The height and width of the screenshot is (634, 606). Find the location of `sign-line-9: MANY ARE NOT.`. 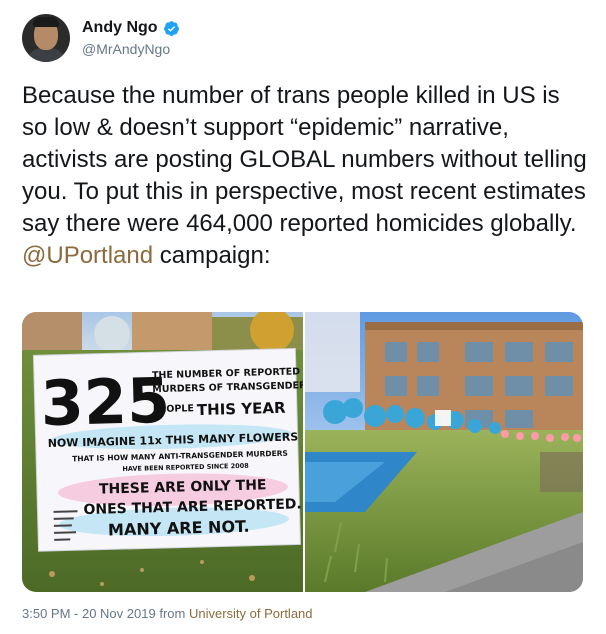

sign-line-9: MANY ARE NOT. is located at coordinates (179, 528).